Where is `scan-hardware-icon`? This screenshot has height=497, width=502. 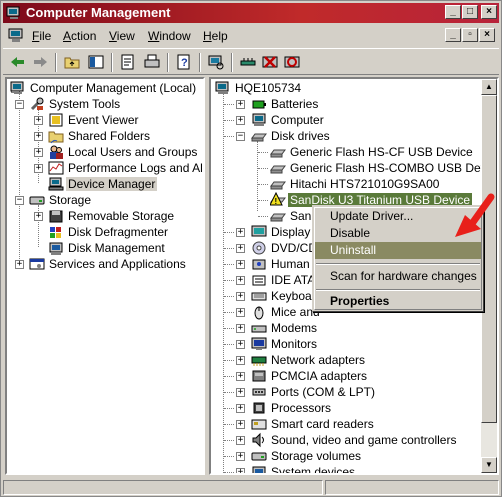
scan-hardware-icon is located at coordinates (216, 62).